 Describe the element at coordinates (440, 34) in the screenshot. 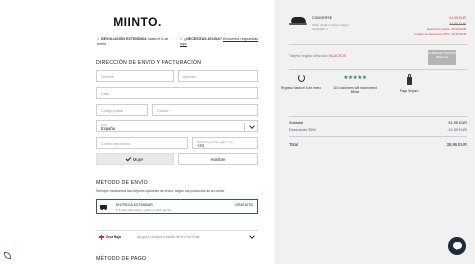

I see `product-discount-code: Código de descuento 25% -12,99 EUR` at that location.